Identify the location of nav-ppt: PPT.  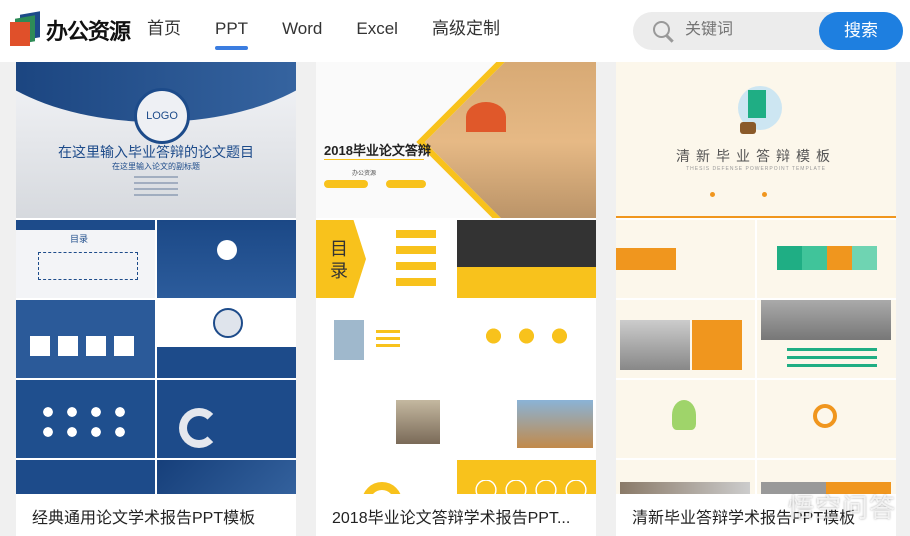
(232, 31).